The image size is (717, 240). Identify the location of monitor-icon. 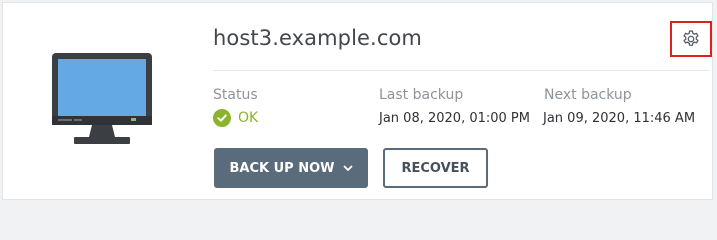
(102, 101).